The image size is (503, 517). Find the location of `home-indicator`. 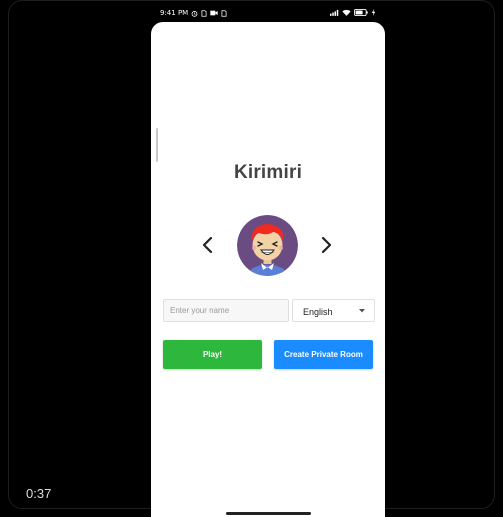

home-indicator is located at coordinates (268, 513).